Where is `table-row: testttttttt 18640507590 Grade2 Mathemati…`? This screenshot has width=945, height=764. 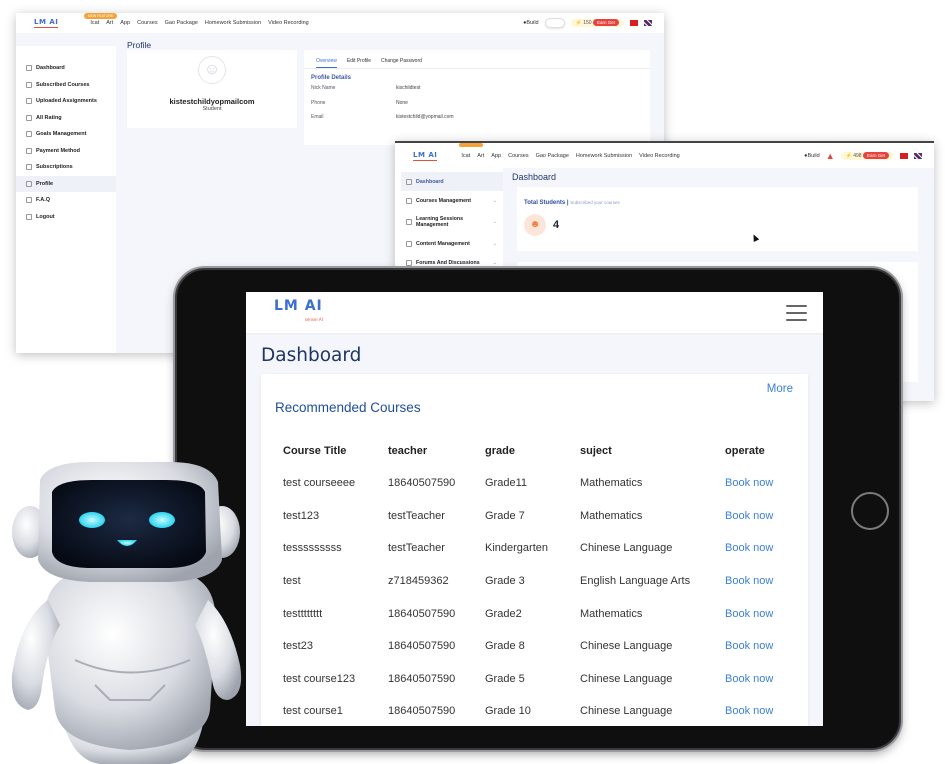
table-row: testttttttt 18640507590 Grade2 Mathemati… is located at coordinates (538, 613).